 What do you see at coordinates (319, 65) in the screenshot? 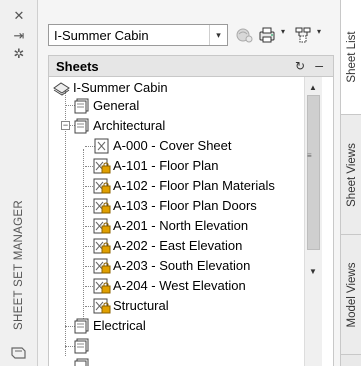
I see `collapse-icon: –` at bounding box center [319, 65].